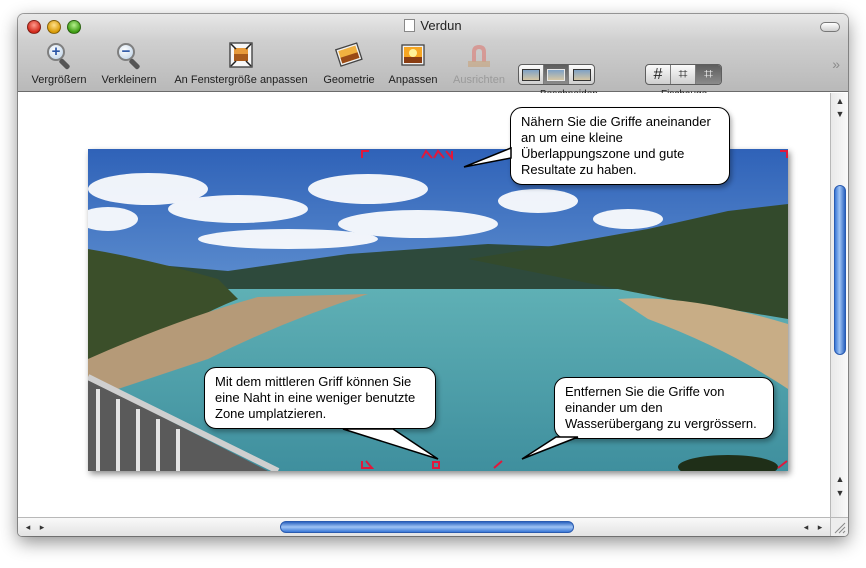  What do you see at coordinates (433, 25) in the screenshot?
I see `window-title: Verdun` at bounding box center [433, 25].